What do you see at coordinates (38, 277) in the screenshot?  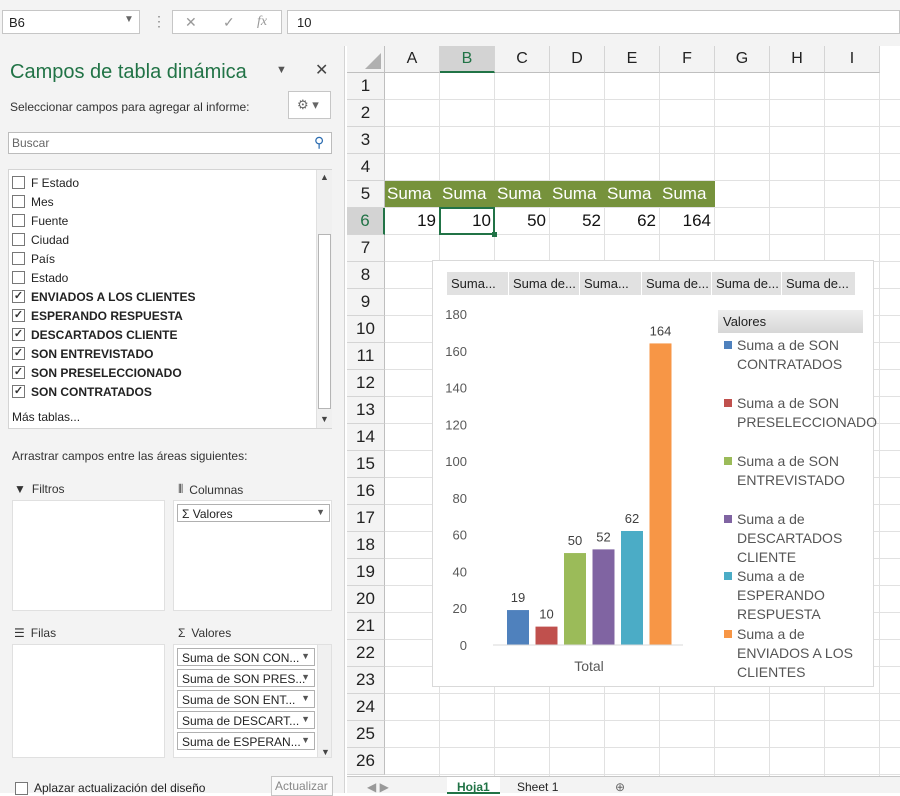 I see `field-item: Estado` at bounding box center [38, 277].